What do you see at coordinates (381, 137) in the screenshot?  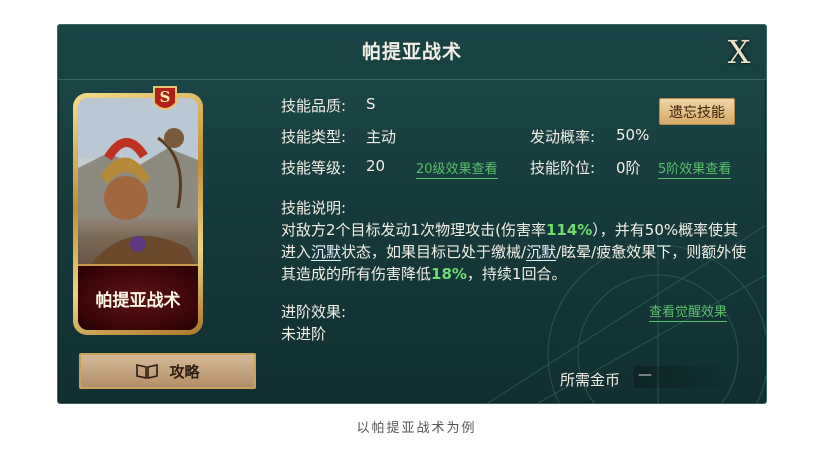 I see `type-value: 主动` at bounding box center [381, 137].